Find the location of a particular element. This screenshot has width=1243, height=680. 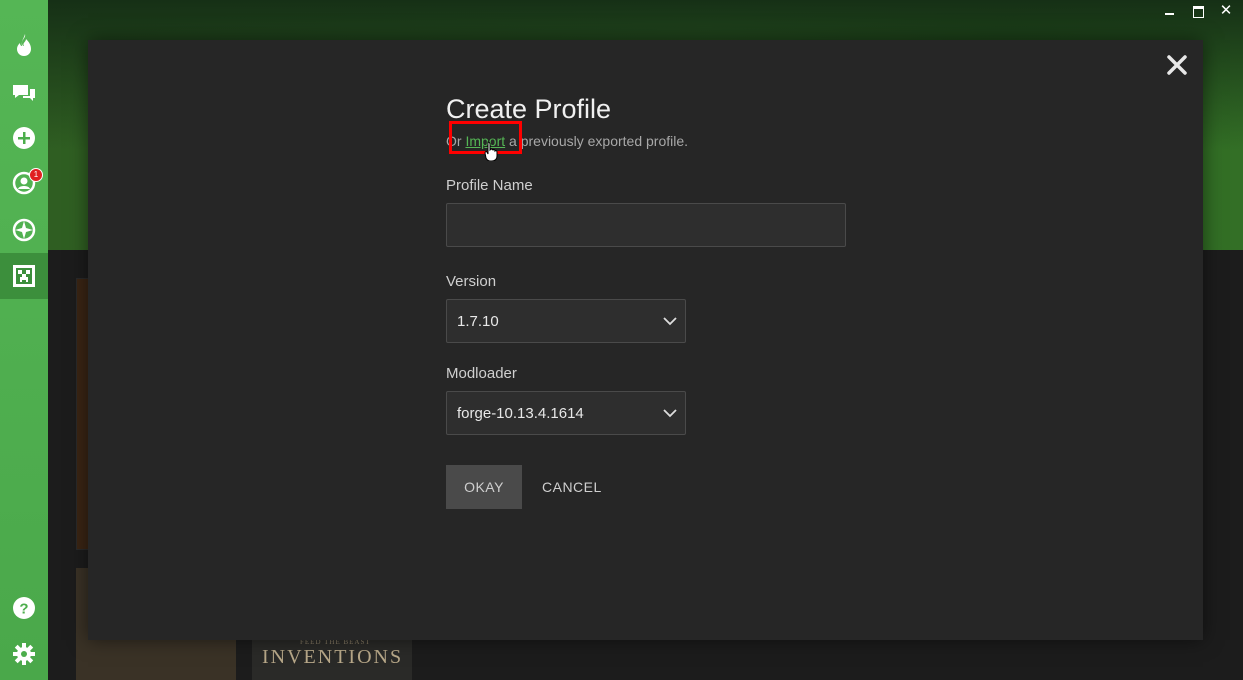

background-card-title: INVENTIONS is located at coordinates (333, 657).